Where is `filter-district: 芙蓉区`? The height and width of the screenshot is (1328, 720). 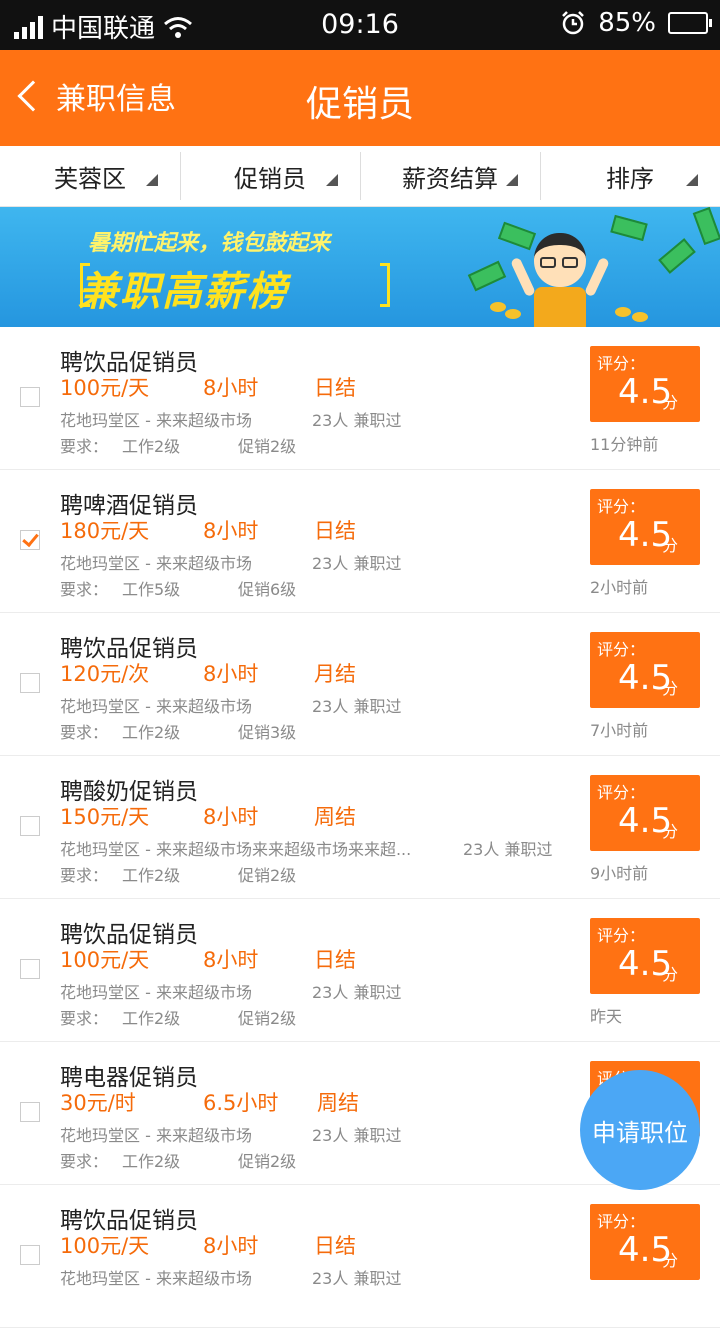 filter-district: 芙蓉区 is located at coordinates (90, 176).